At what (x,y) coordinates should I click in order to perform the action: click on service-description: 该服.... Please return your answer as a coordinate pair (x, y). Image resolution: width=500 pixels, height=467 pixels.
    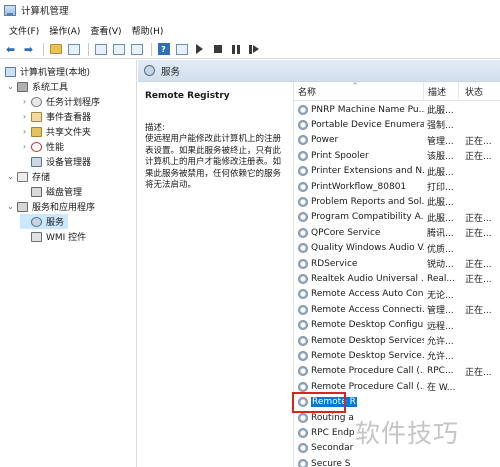
    Looking at the image, I should click on (440, 157).